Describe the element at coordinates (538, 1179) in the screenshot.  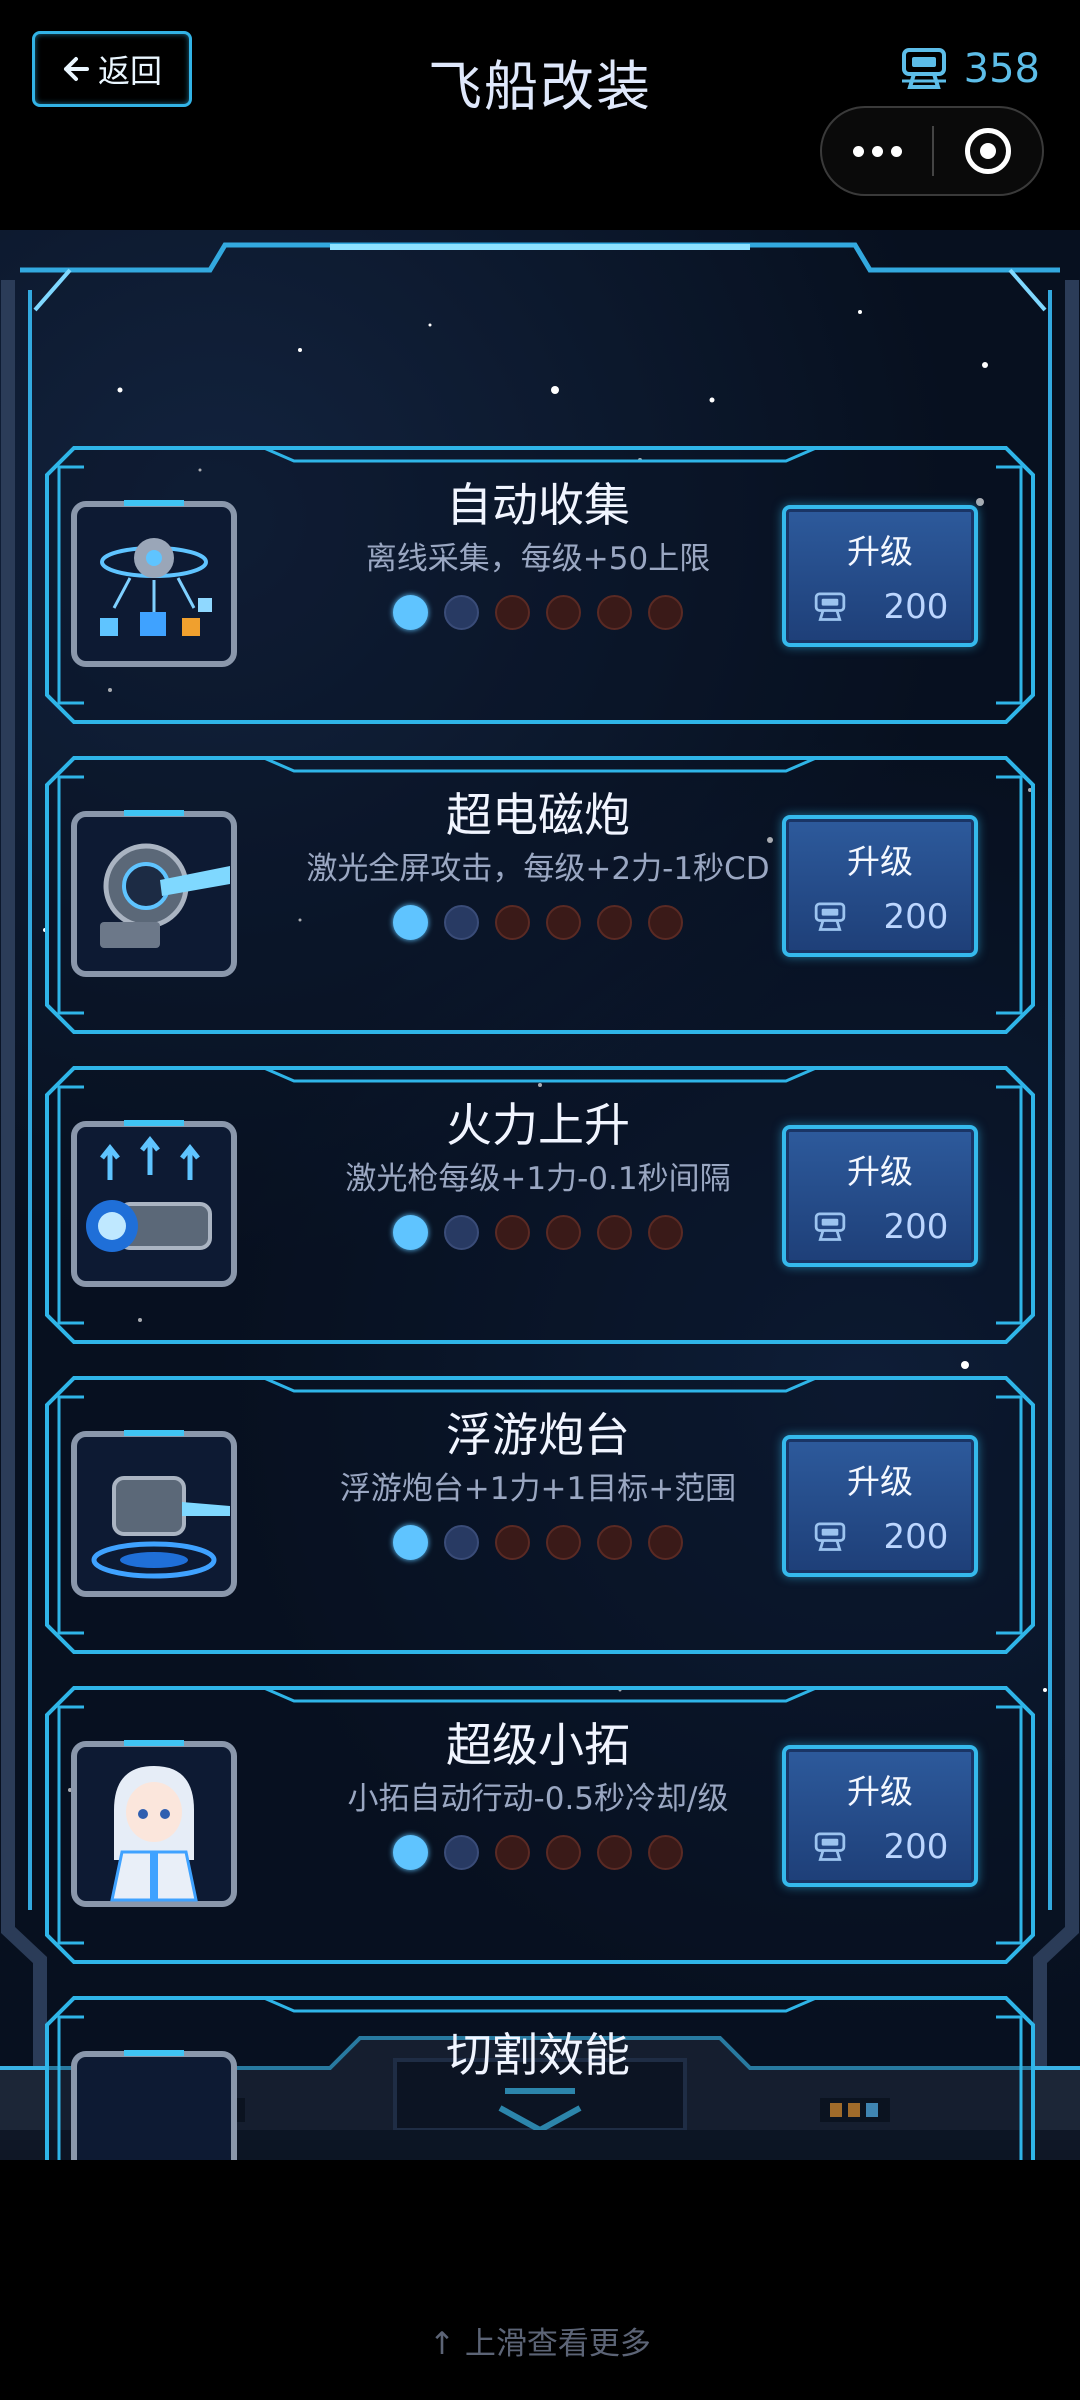
I see `upgrade-description: 激光枪每级+1力-0.1秒间隔` at that location.